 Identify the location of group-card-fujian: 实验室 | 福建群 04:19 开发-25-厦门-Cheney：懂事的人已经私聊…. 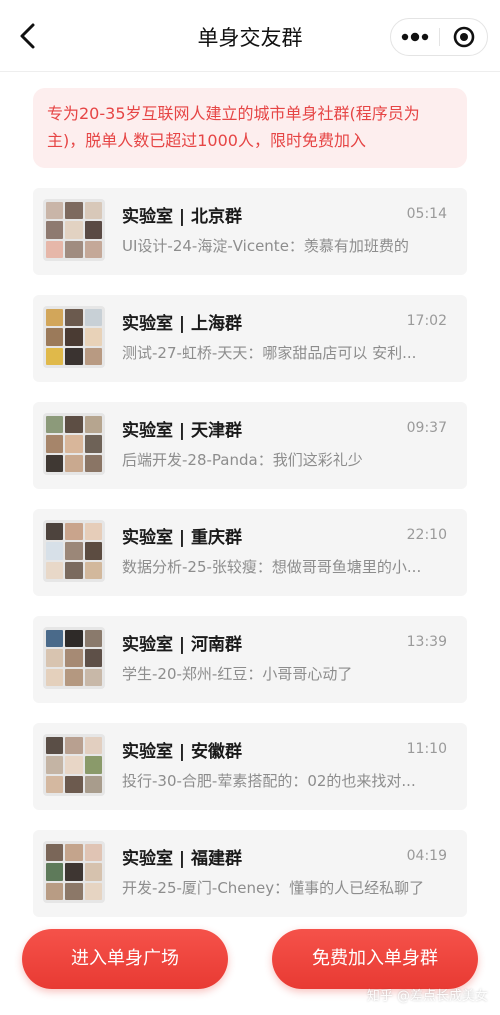
(250, 873).